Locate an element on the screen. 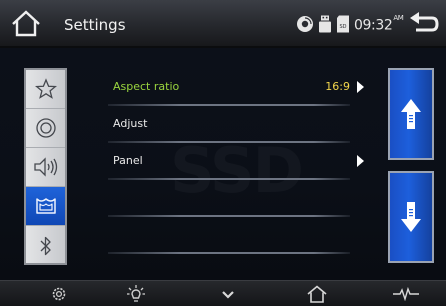  sidebar-item-bluetooth is located at coordinates (45, 245).